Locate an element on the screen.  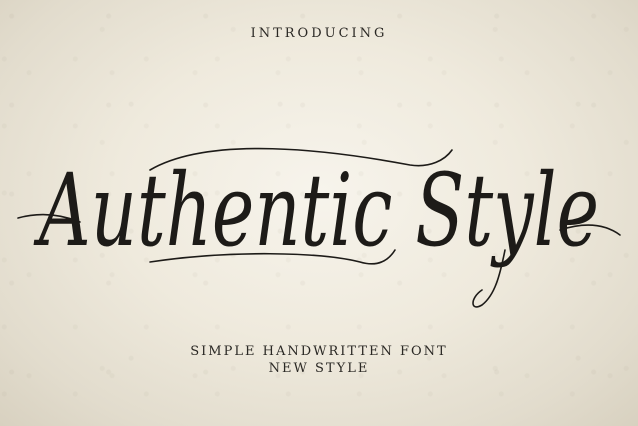
subtitle-block: SIMPLE HANDWRITTEN FONT NEW STYLE is located at coordinates (319, 360).